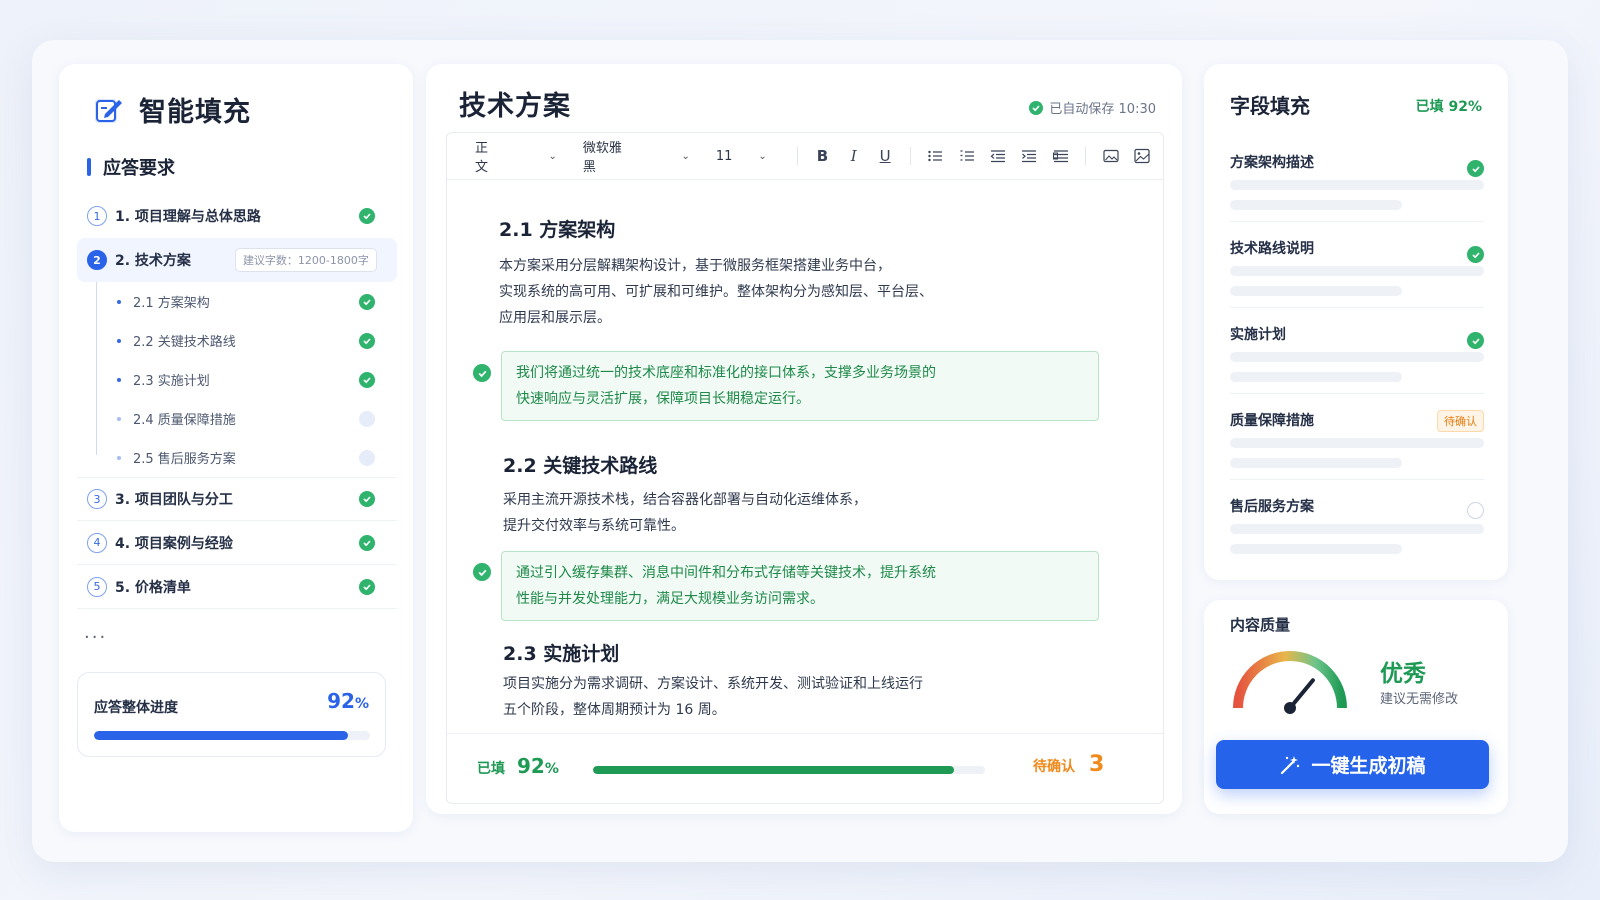 The width and height of the screenshot is (1600, 900). Describe the element at coordinates (602, 158) in the screenshot. I see `font-family-value: 微软雅黑` at that location.